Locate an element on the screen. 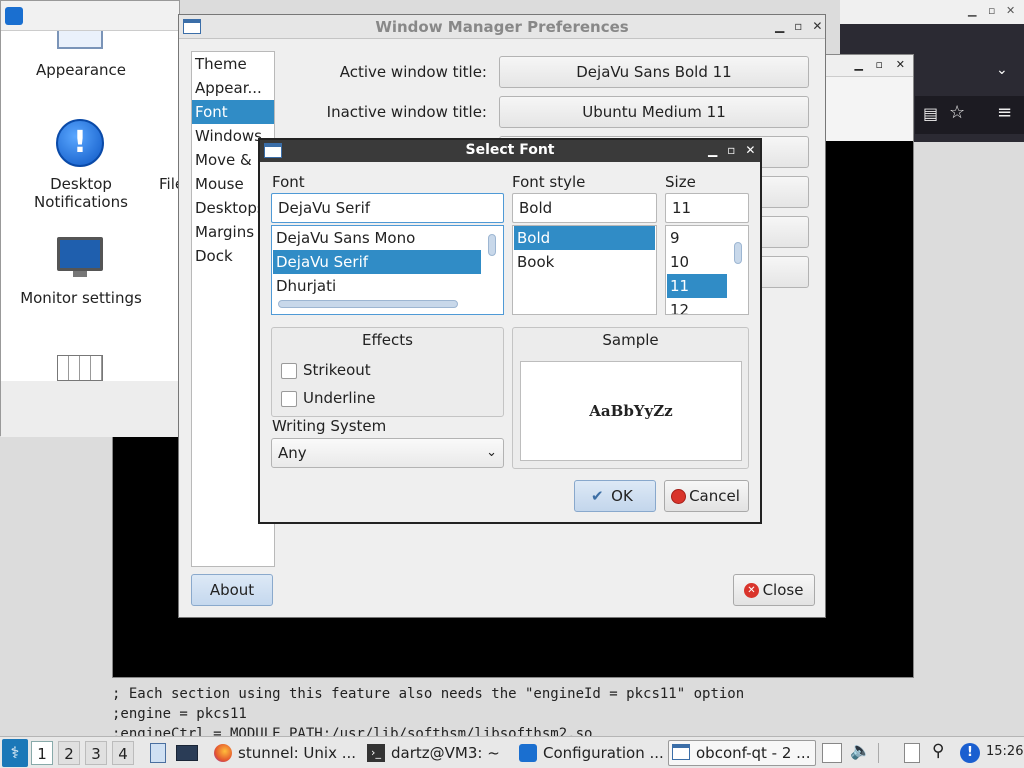 This screenshot has width=1024, height=768. desktop-3-button: 3 is located at coordinates (96, 753).